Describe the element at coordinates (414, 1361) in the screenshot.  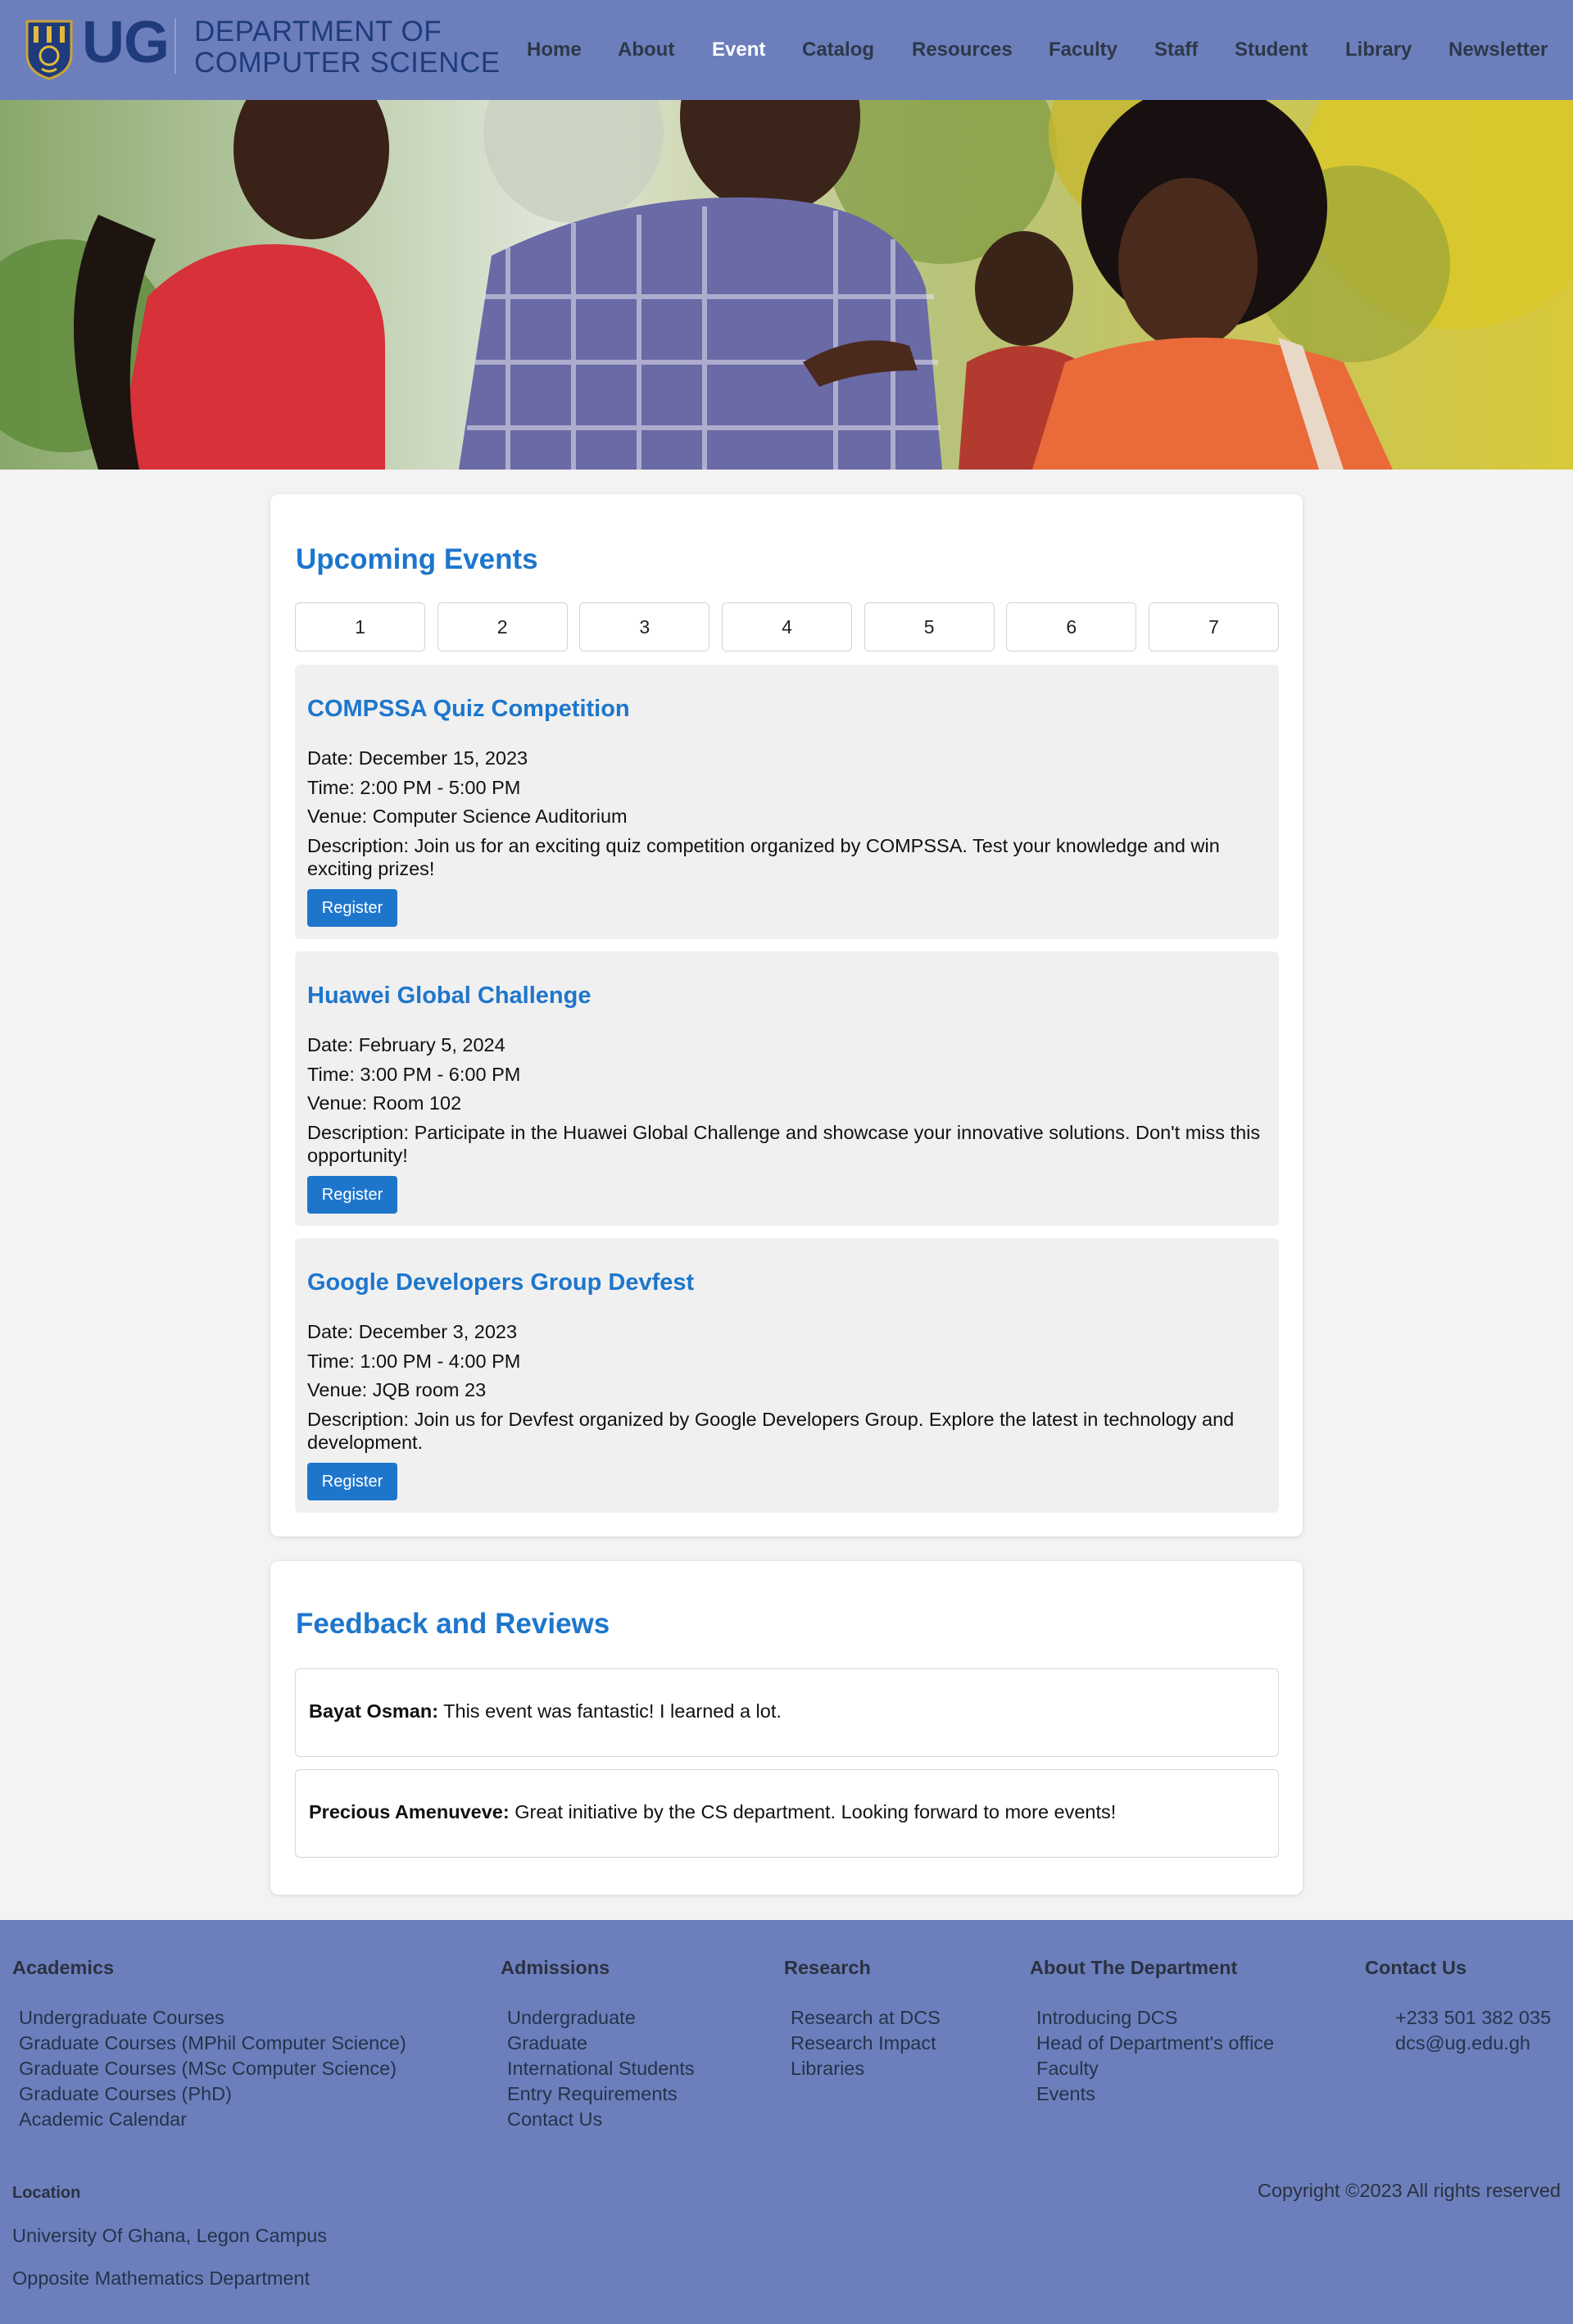
I see `event-time: Time: 1:00 PM - 4:00 PM` at that location.